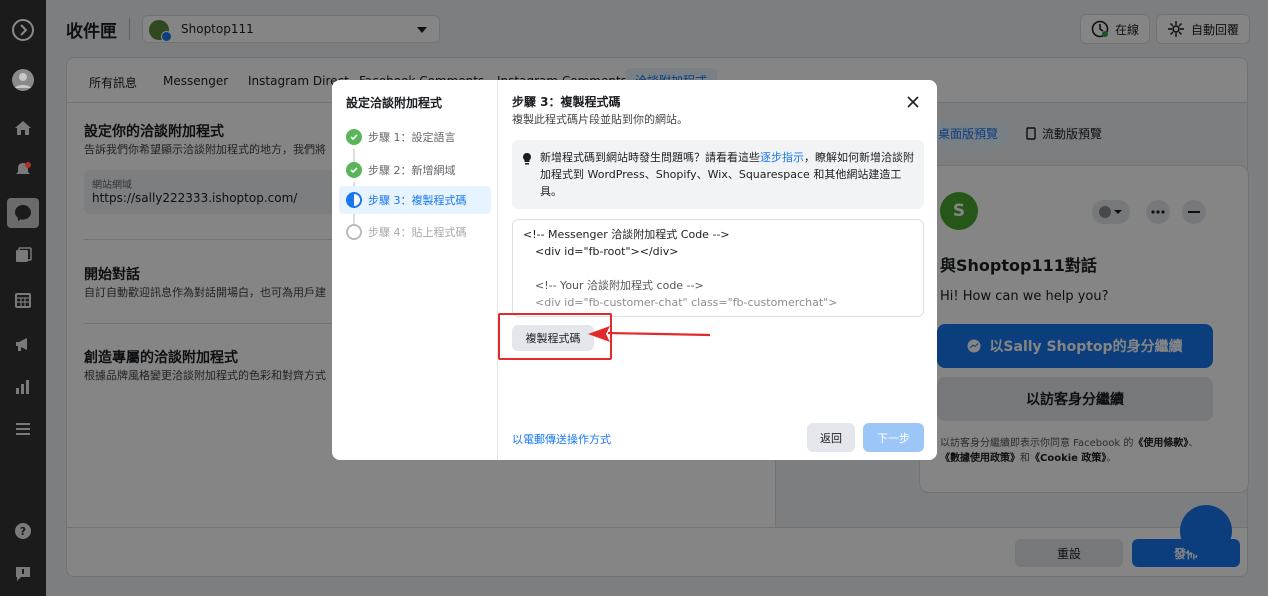  What do you see at coordinates (527, 159) in the screenshot?
I see `lightbulb-icon` at bounding box center [527, 159].